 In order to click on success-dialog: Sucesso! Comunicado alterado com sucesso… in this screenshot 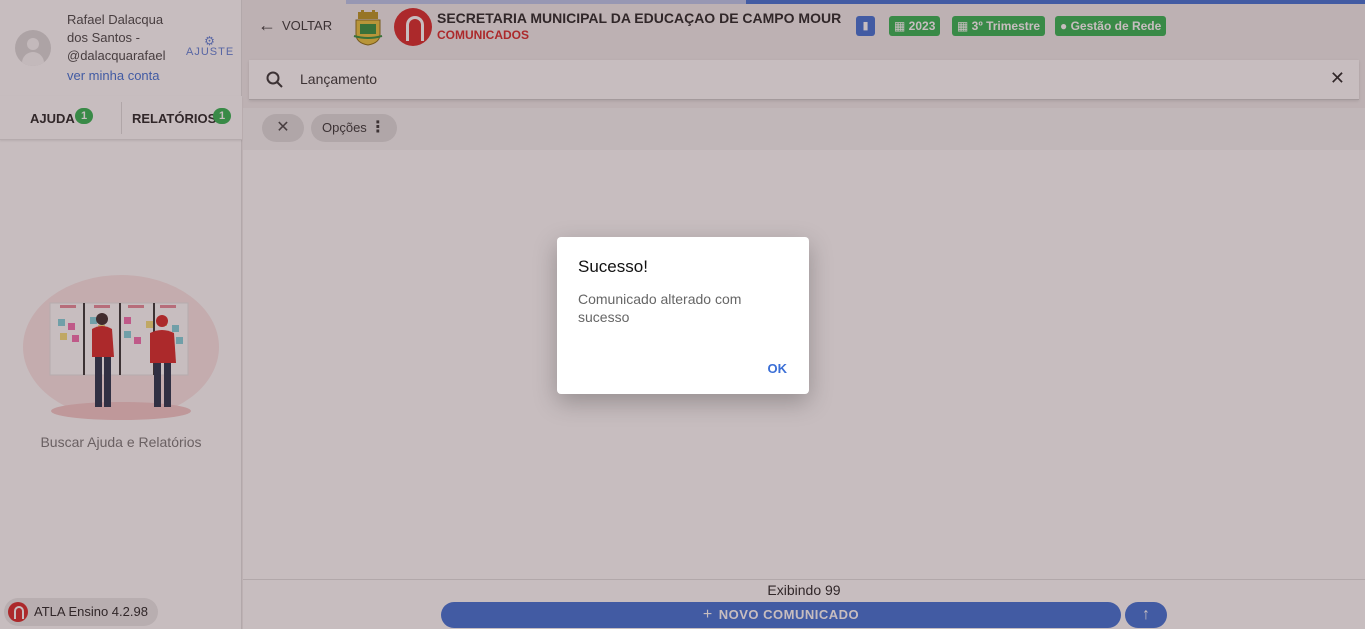, I will do `click(683, 315)`.